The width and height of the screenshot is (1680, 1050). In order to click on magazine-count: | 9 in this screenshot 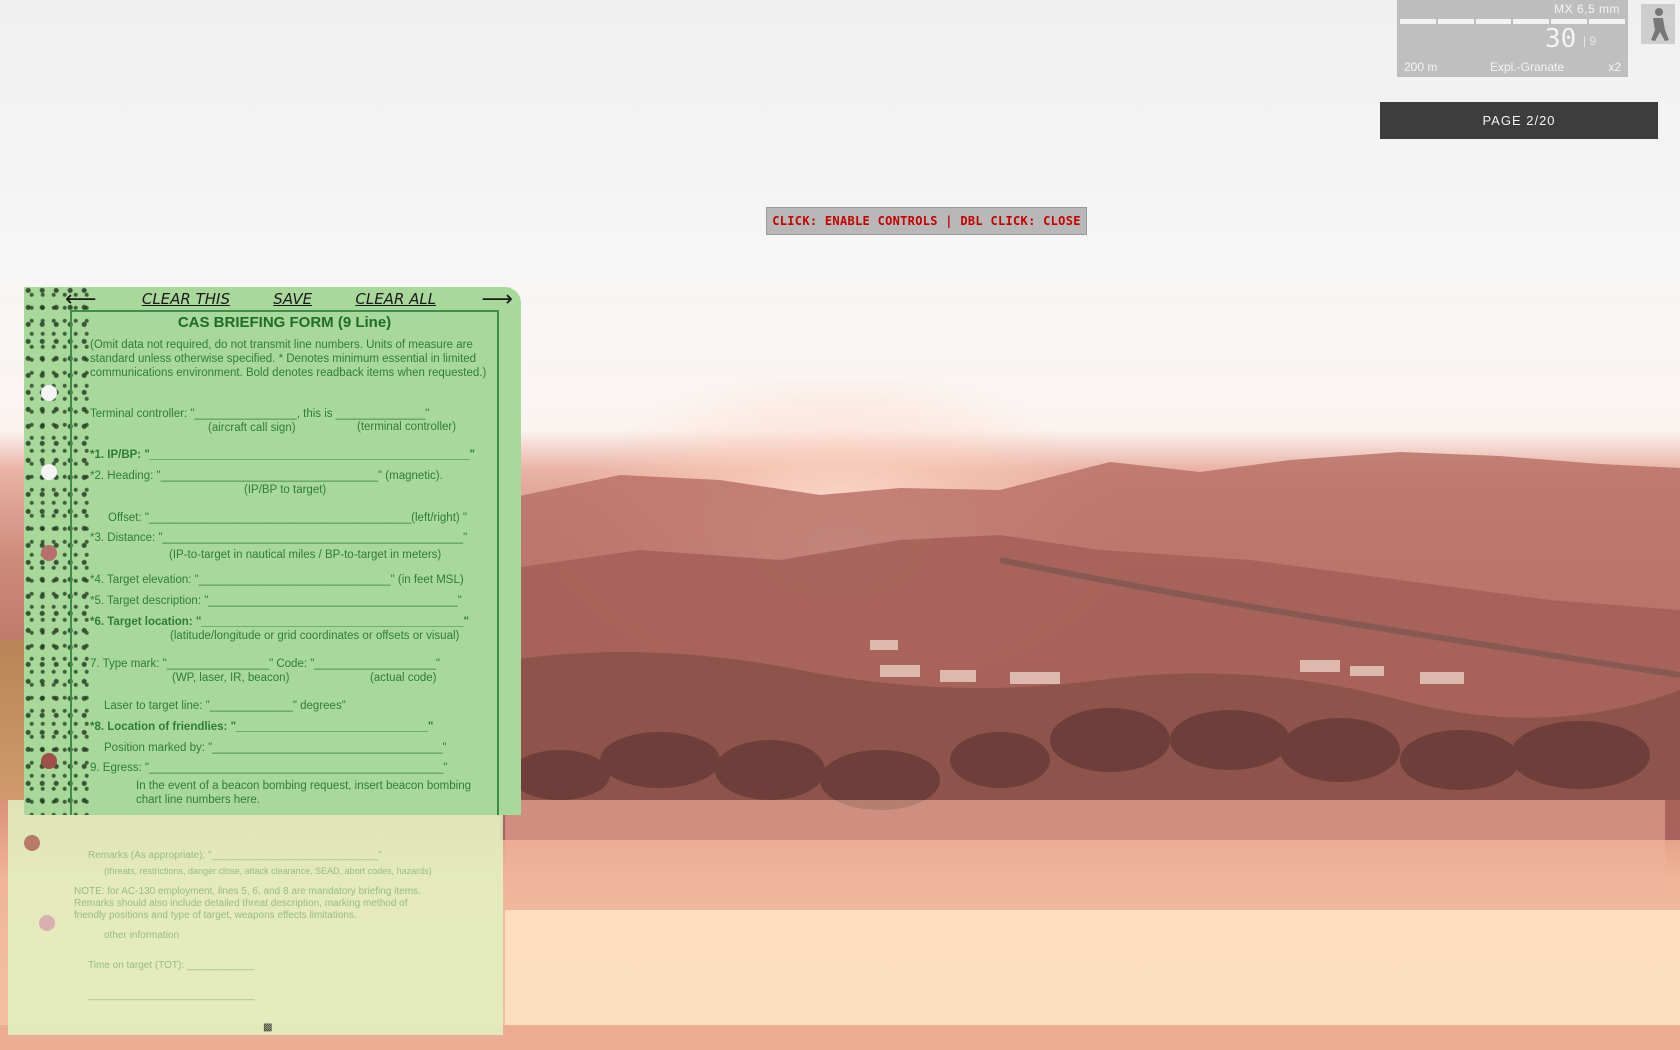, I will do `click(1590, 41)`.